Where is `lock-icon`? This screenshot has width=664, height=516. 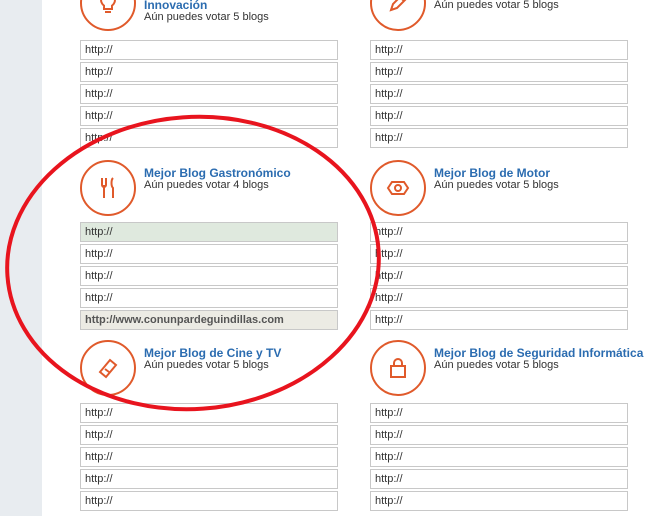 lock-icon is located at coordinates (398, 368).